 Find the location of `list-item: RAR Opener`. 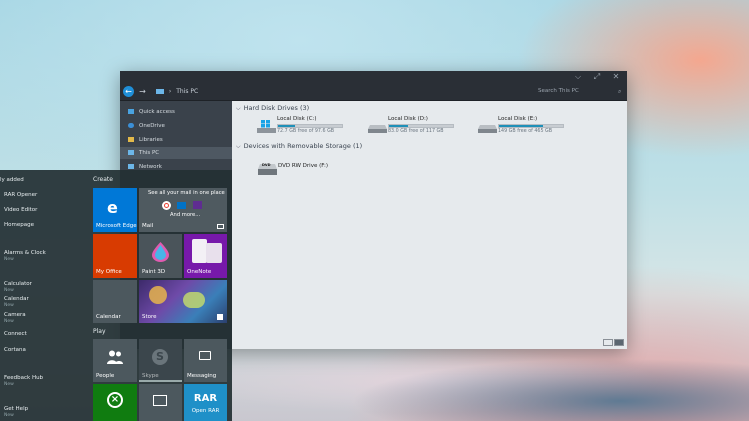

list-item: RAR Opener is located at coordinates (20, 195).